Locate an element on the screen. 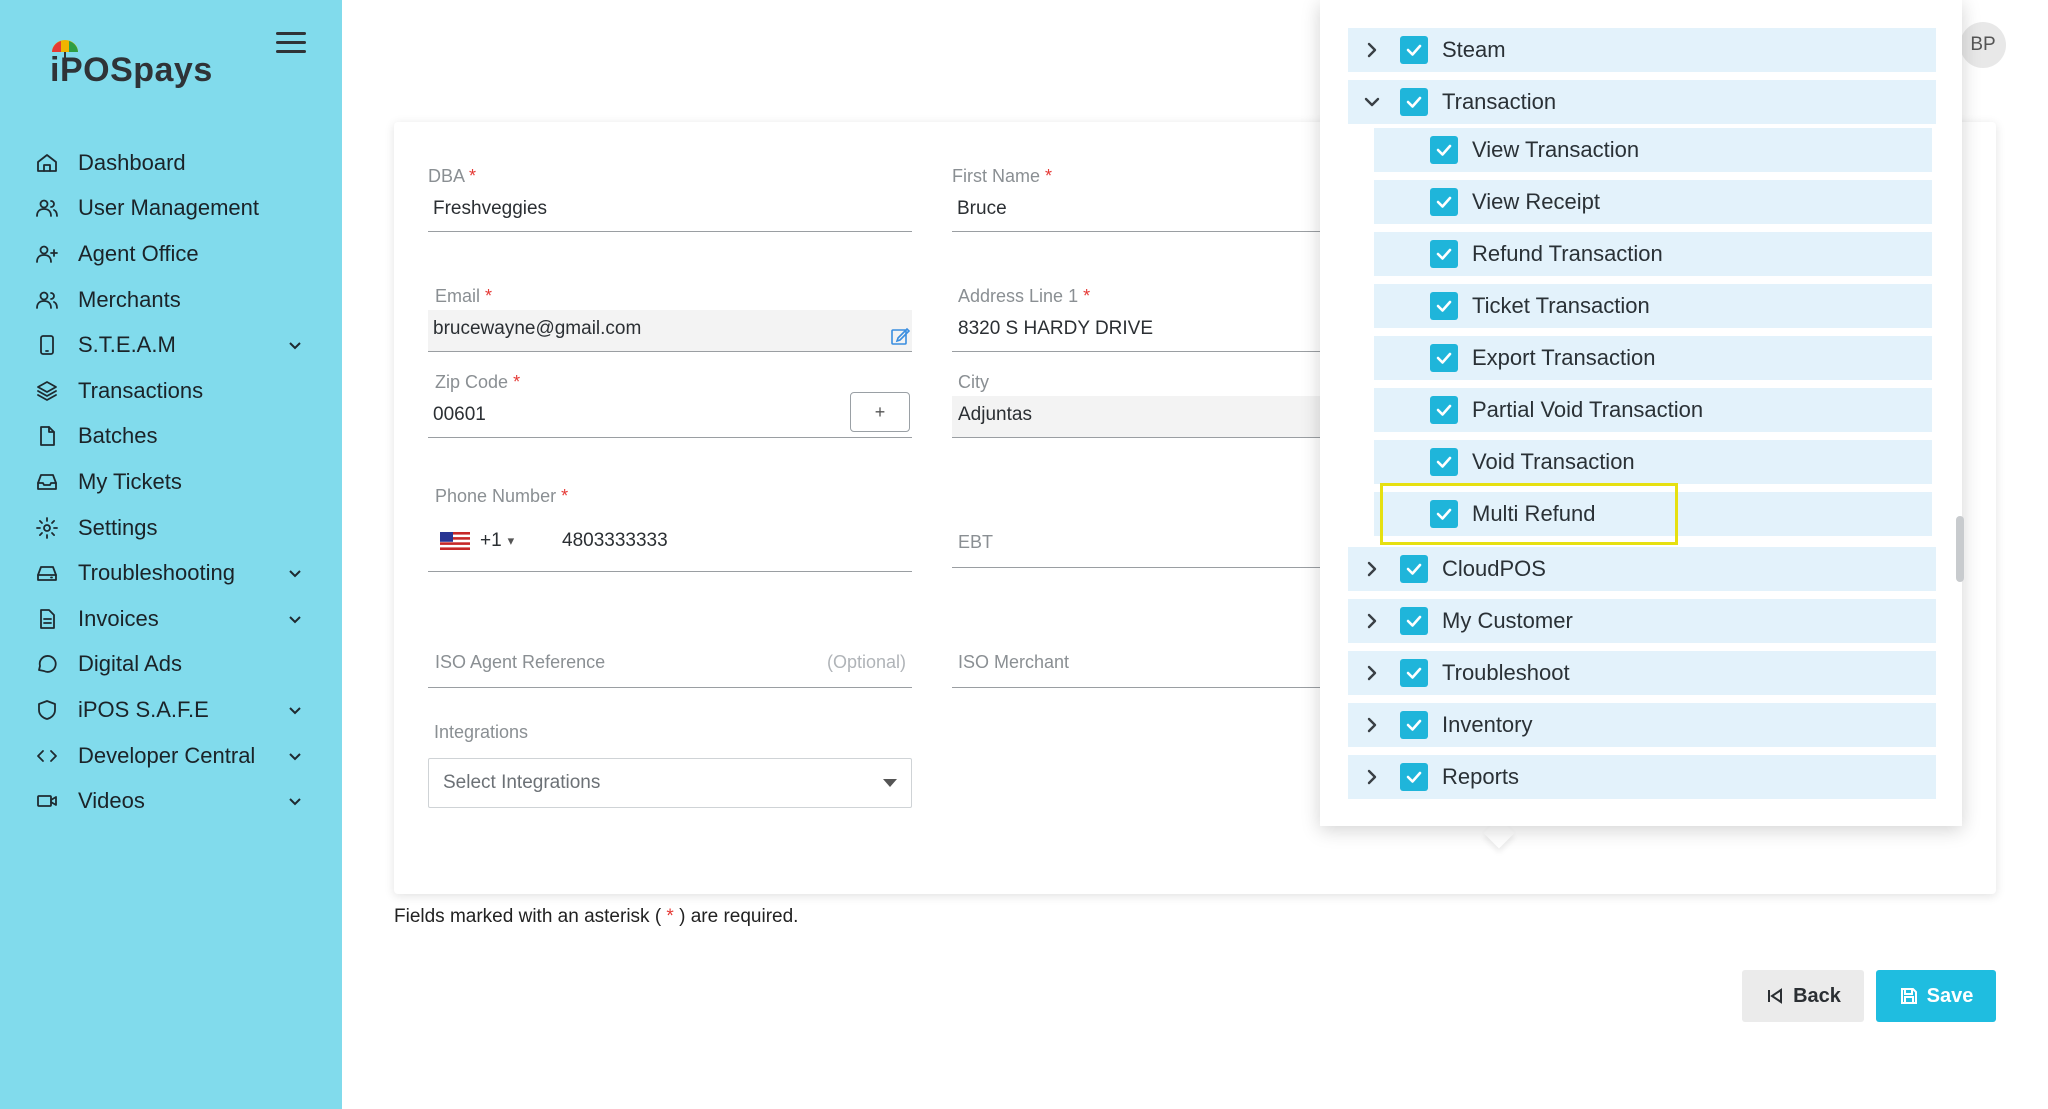  file-text-icon is located at coordinates (47, 619).